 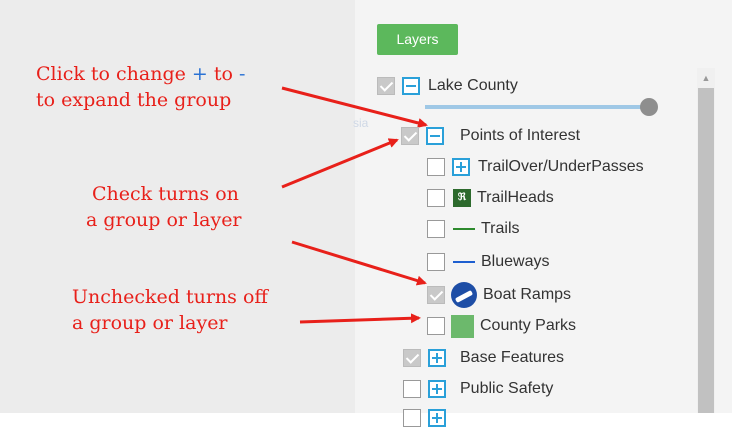 What do you see at coordinates (520, 135) in the screenshot?
I see `layer-label: Points of Interest` at bounding box center [520, 135].